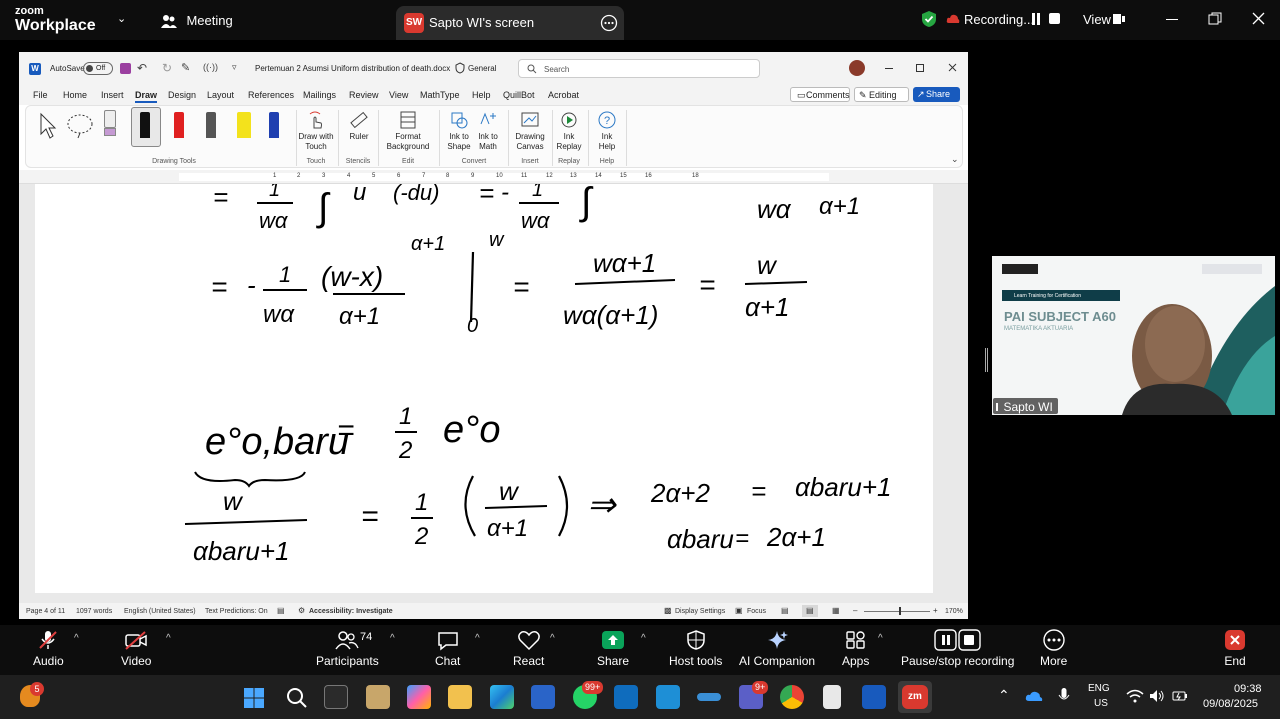 This screenshot has width=1280, height=719. What do you see at coordinates (510, 23) in the screenshot?
I see `share-screen-tab: SW Sapto WI's screen` at bounding box center [510, 23].